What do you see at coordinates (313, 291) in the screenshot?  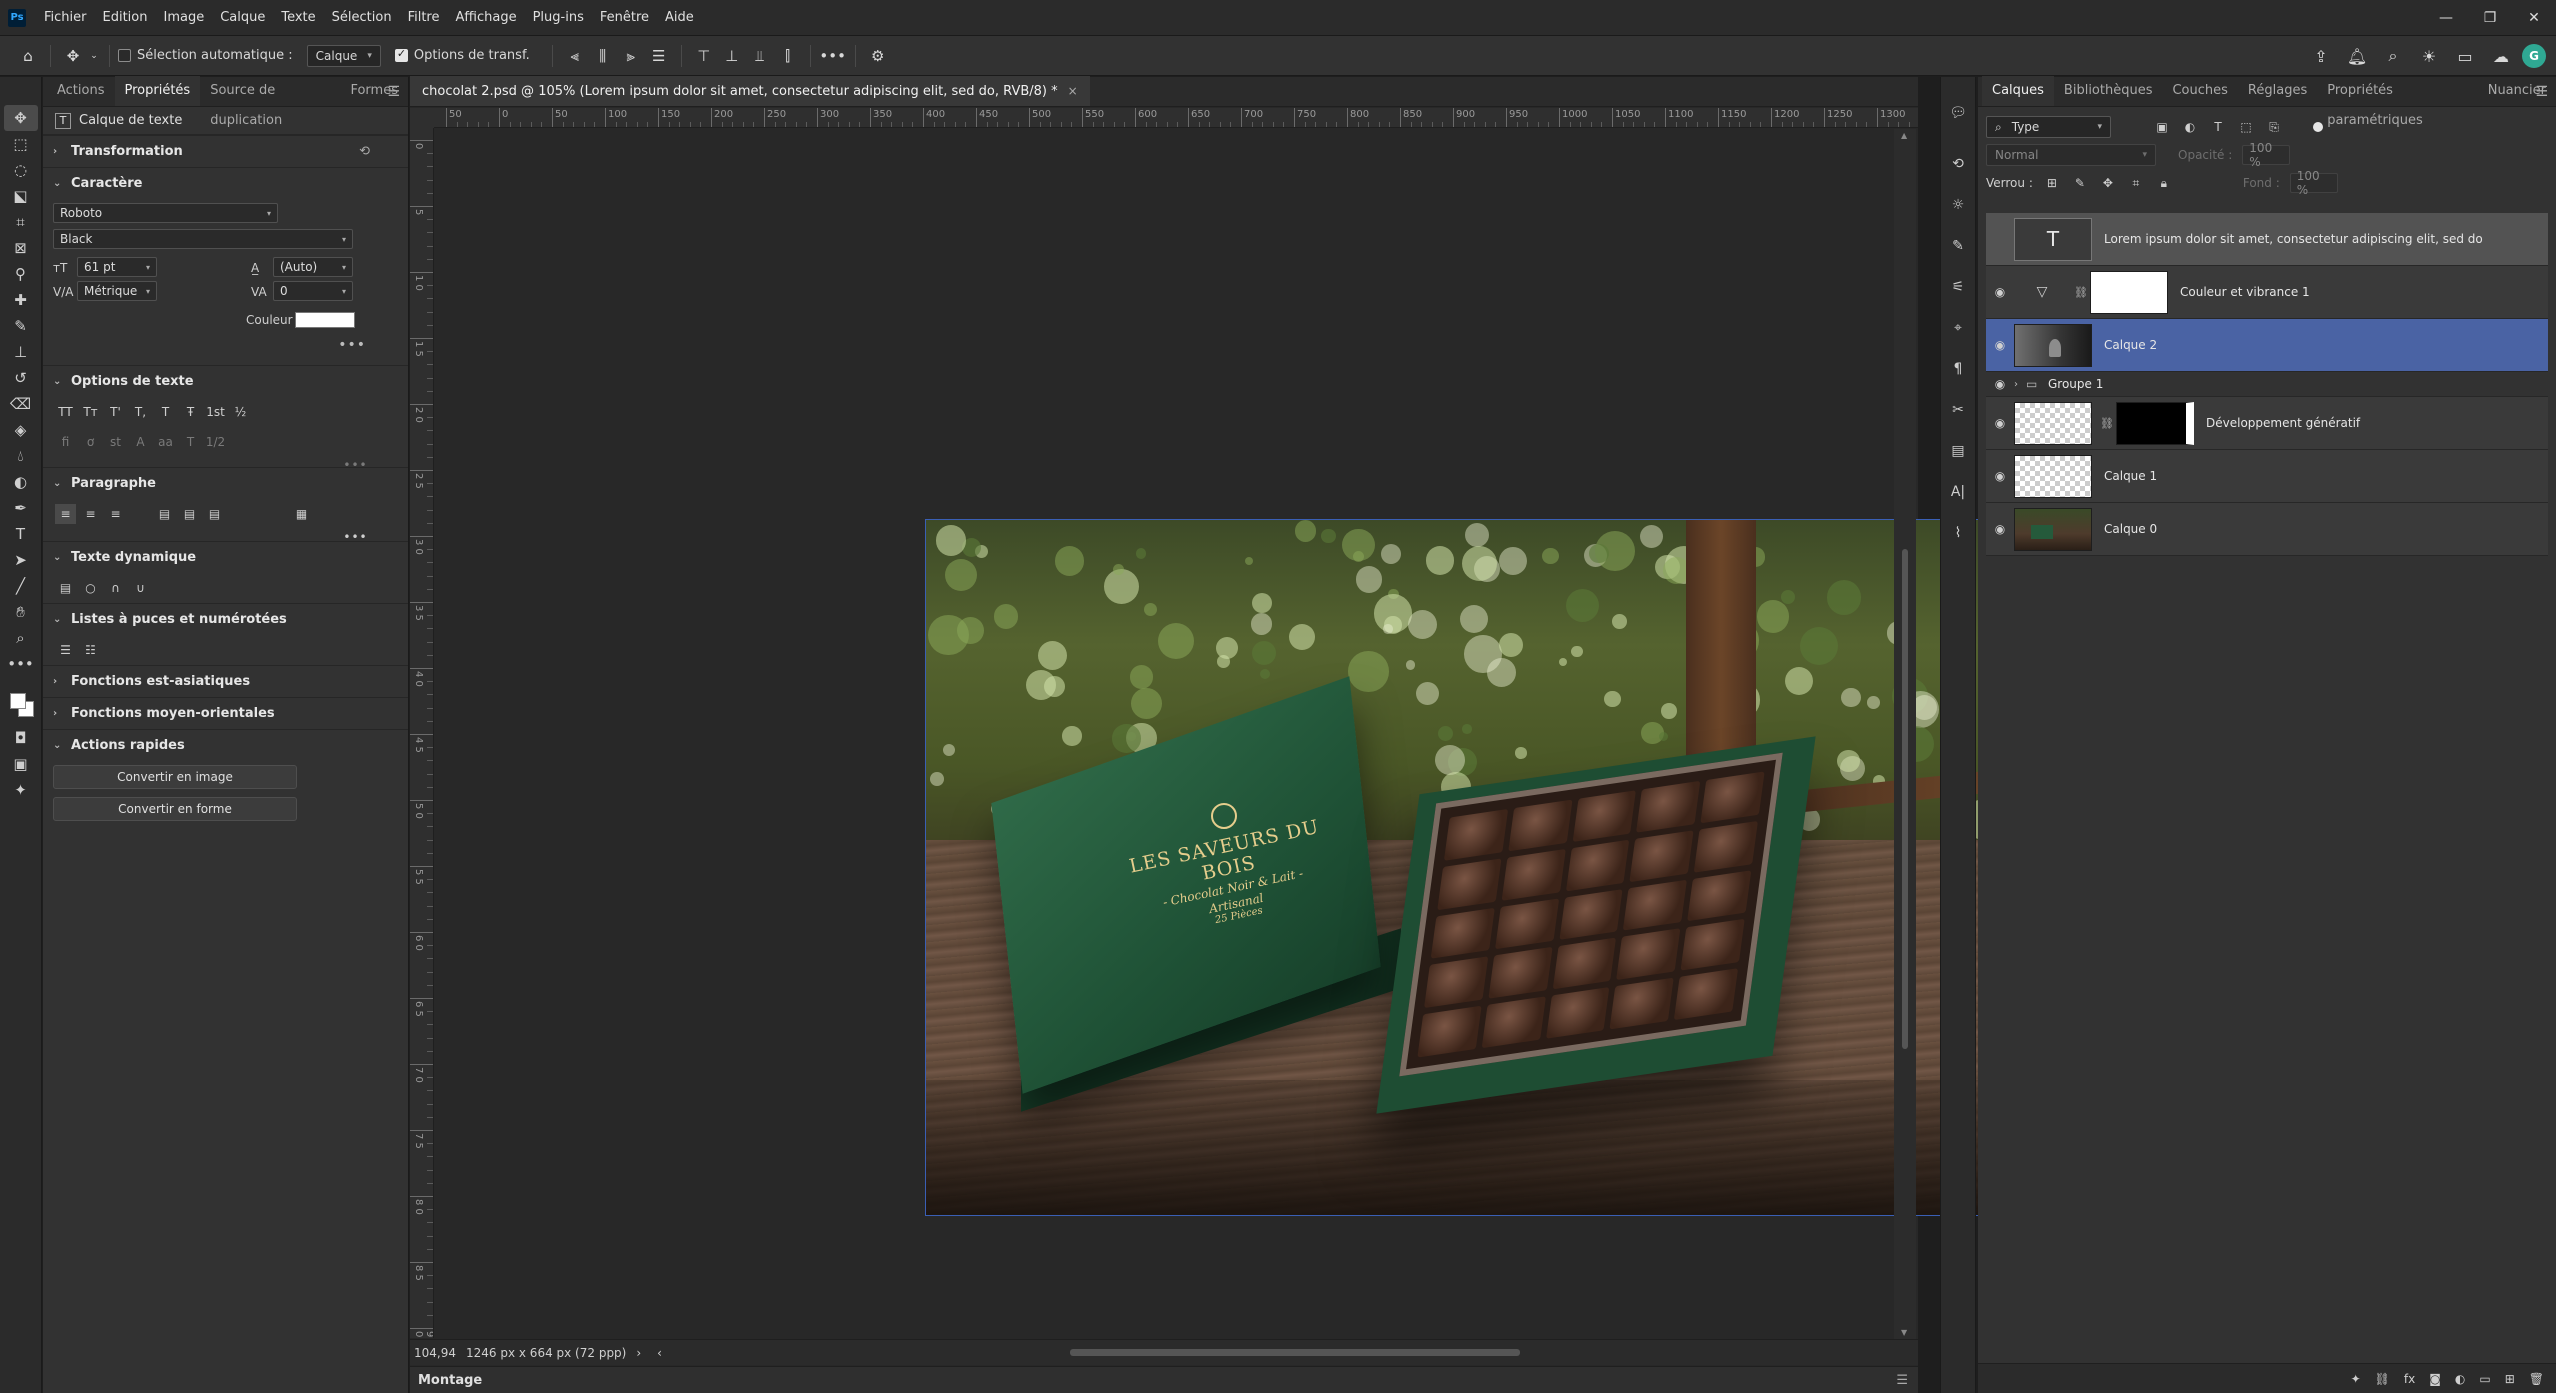 I see `tracking-field: 0 ▾` at bounding box center [313, 291].